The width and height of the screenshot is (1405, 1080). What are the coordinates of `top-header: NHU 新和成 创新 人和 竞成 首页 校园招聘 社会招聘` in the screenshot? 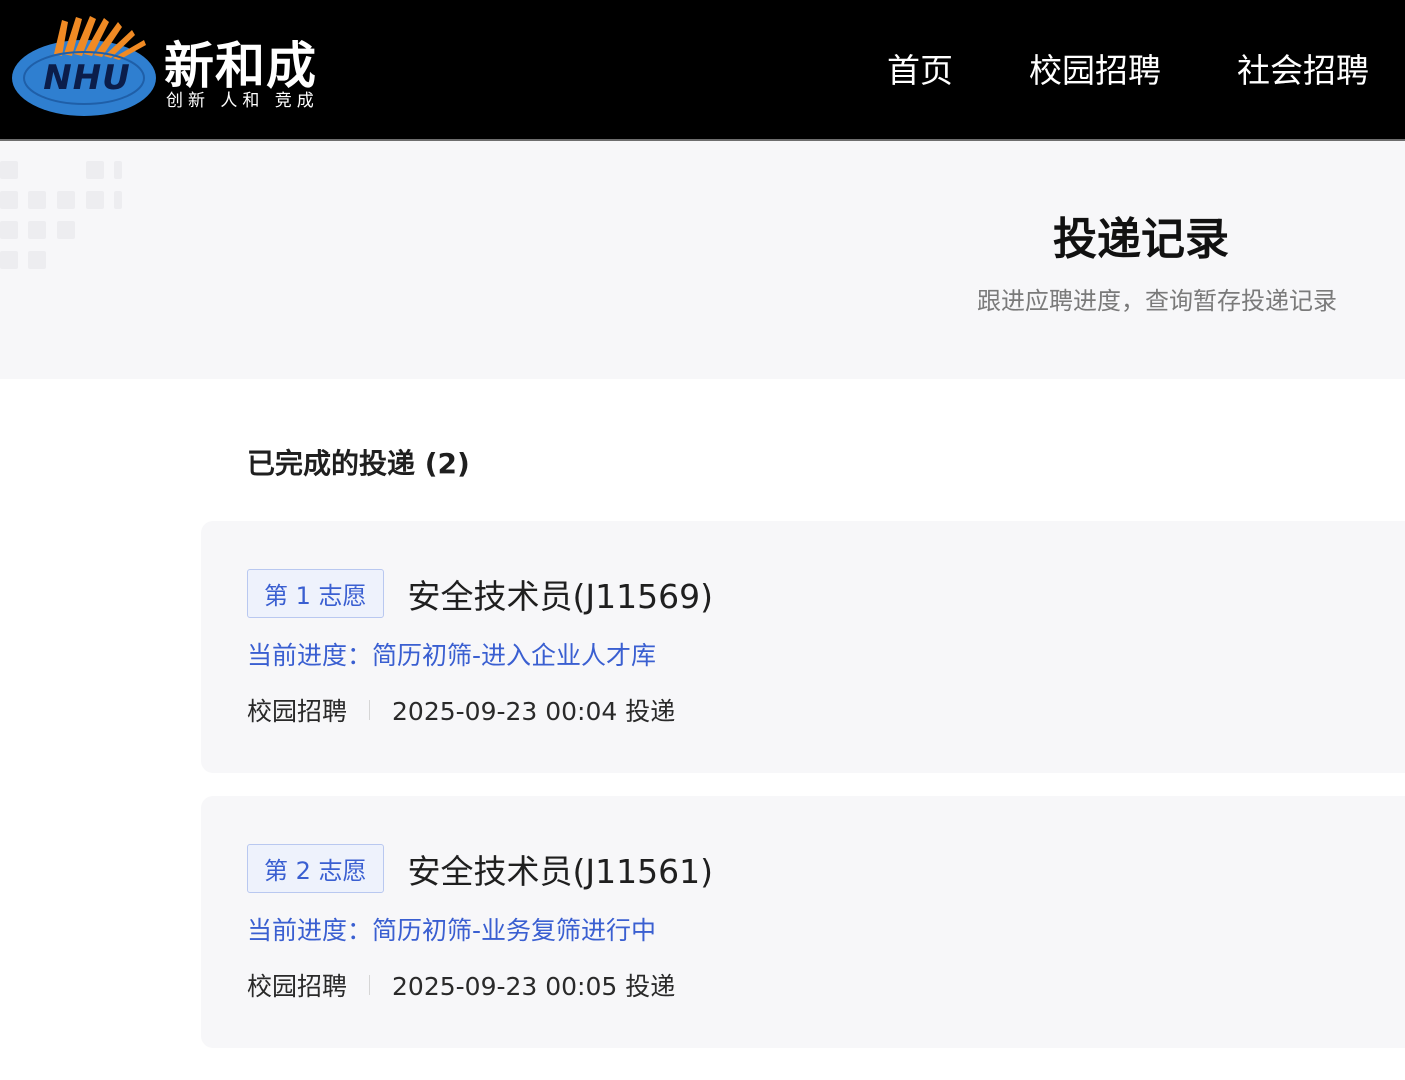 It's located at (702, 70).